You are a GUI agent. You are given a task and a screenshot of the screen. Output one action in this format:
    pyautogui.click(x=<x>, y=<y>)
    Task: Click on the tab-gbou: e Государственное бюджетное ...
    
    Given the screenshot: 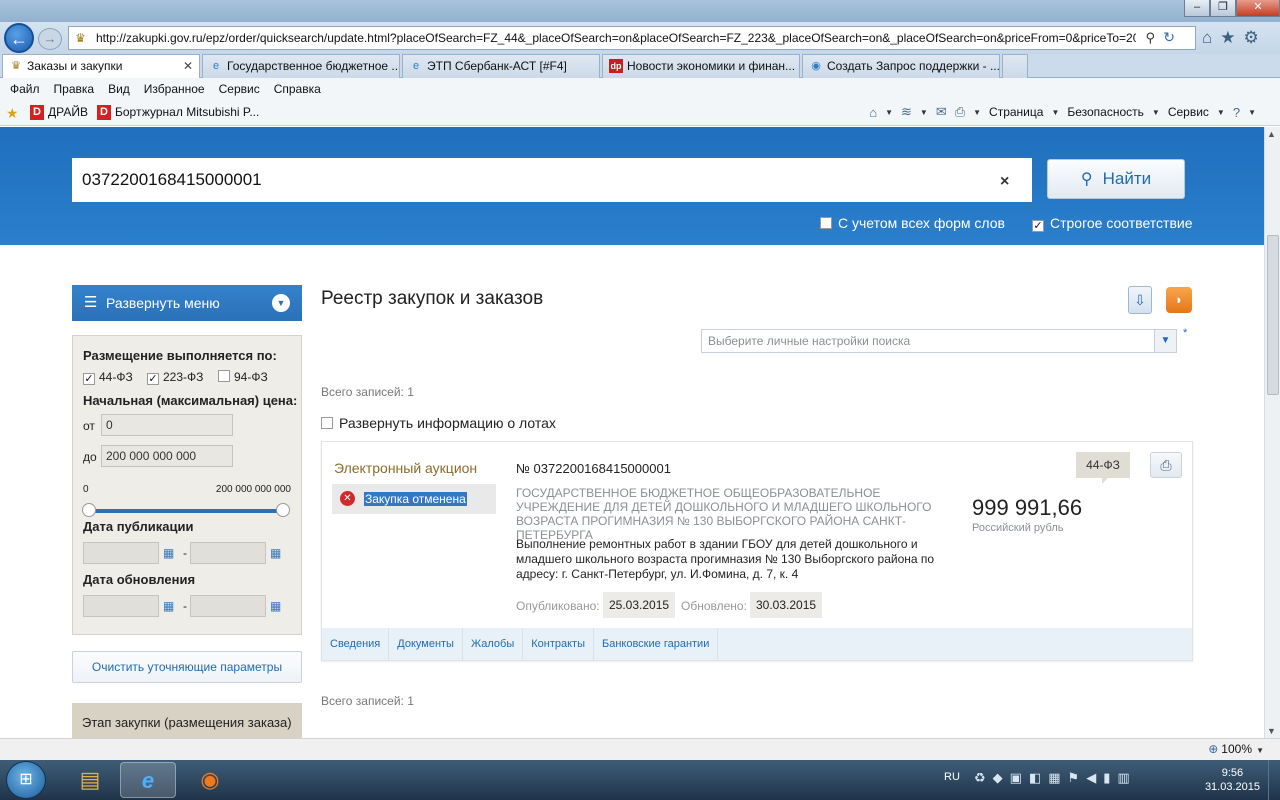 What is the action you would take?
    pyautogui.click(x=301, y=66)
    